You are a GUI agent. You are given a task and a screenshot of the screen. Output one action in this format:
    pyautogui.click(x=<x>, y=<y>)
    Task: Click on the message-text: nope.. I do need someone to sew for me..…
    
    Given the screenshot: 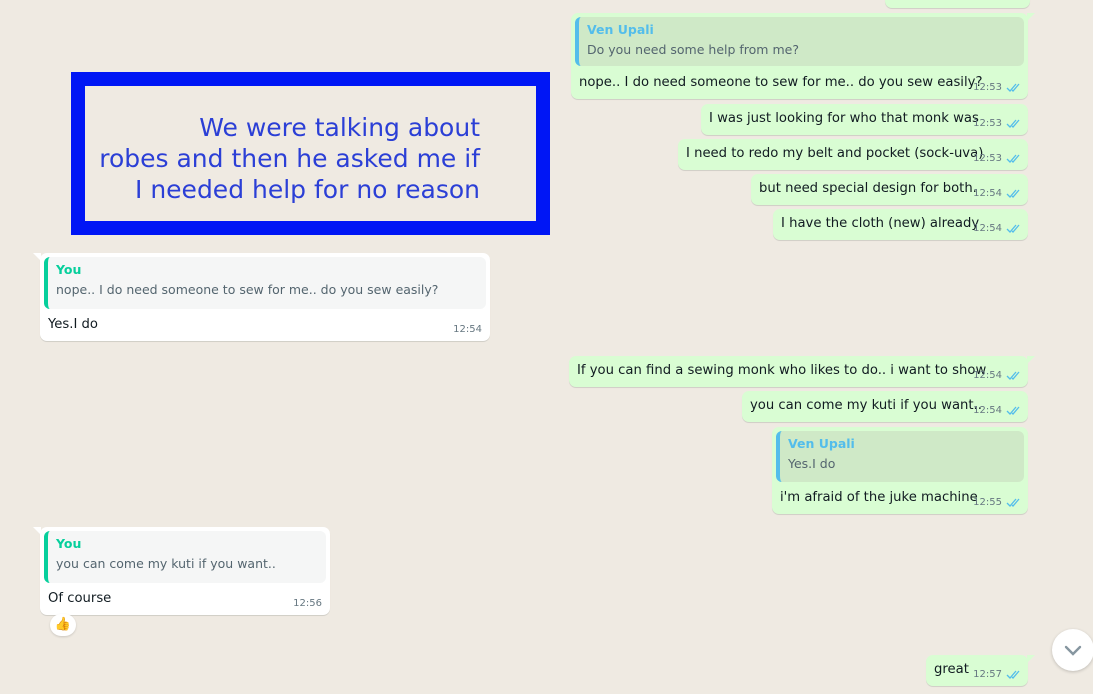 What is the action you would take?
    pyautogui.click(x=781, y=82)
    